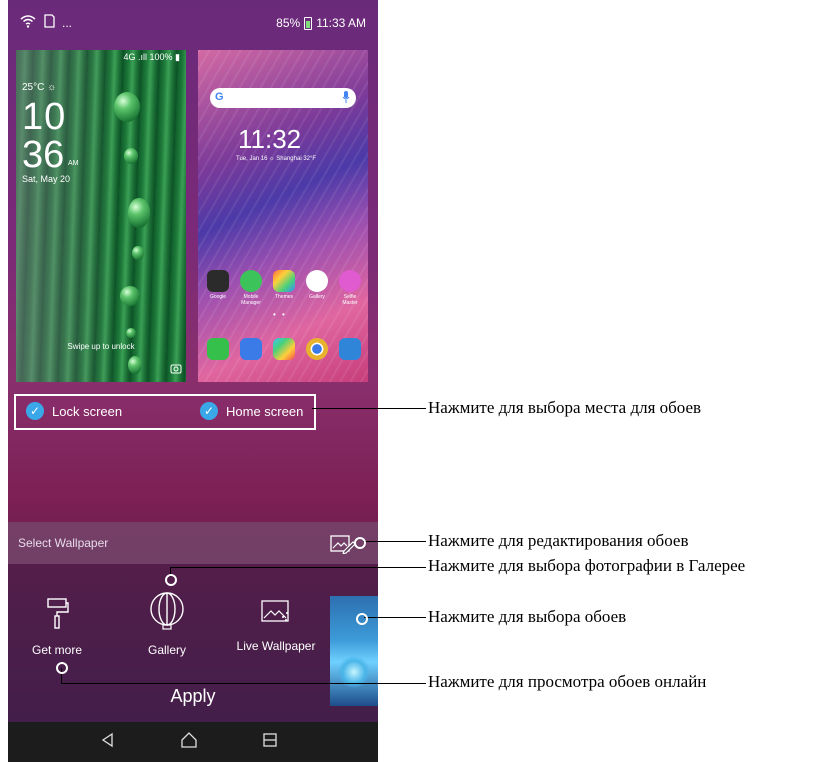 Image resolution: width=822 pixels, height=762 pixels. What do you see at coordinates (298, 567) in the screenshot?
I see `callout-line-gallery` at bounding box center [298, 567].